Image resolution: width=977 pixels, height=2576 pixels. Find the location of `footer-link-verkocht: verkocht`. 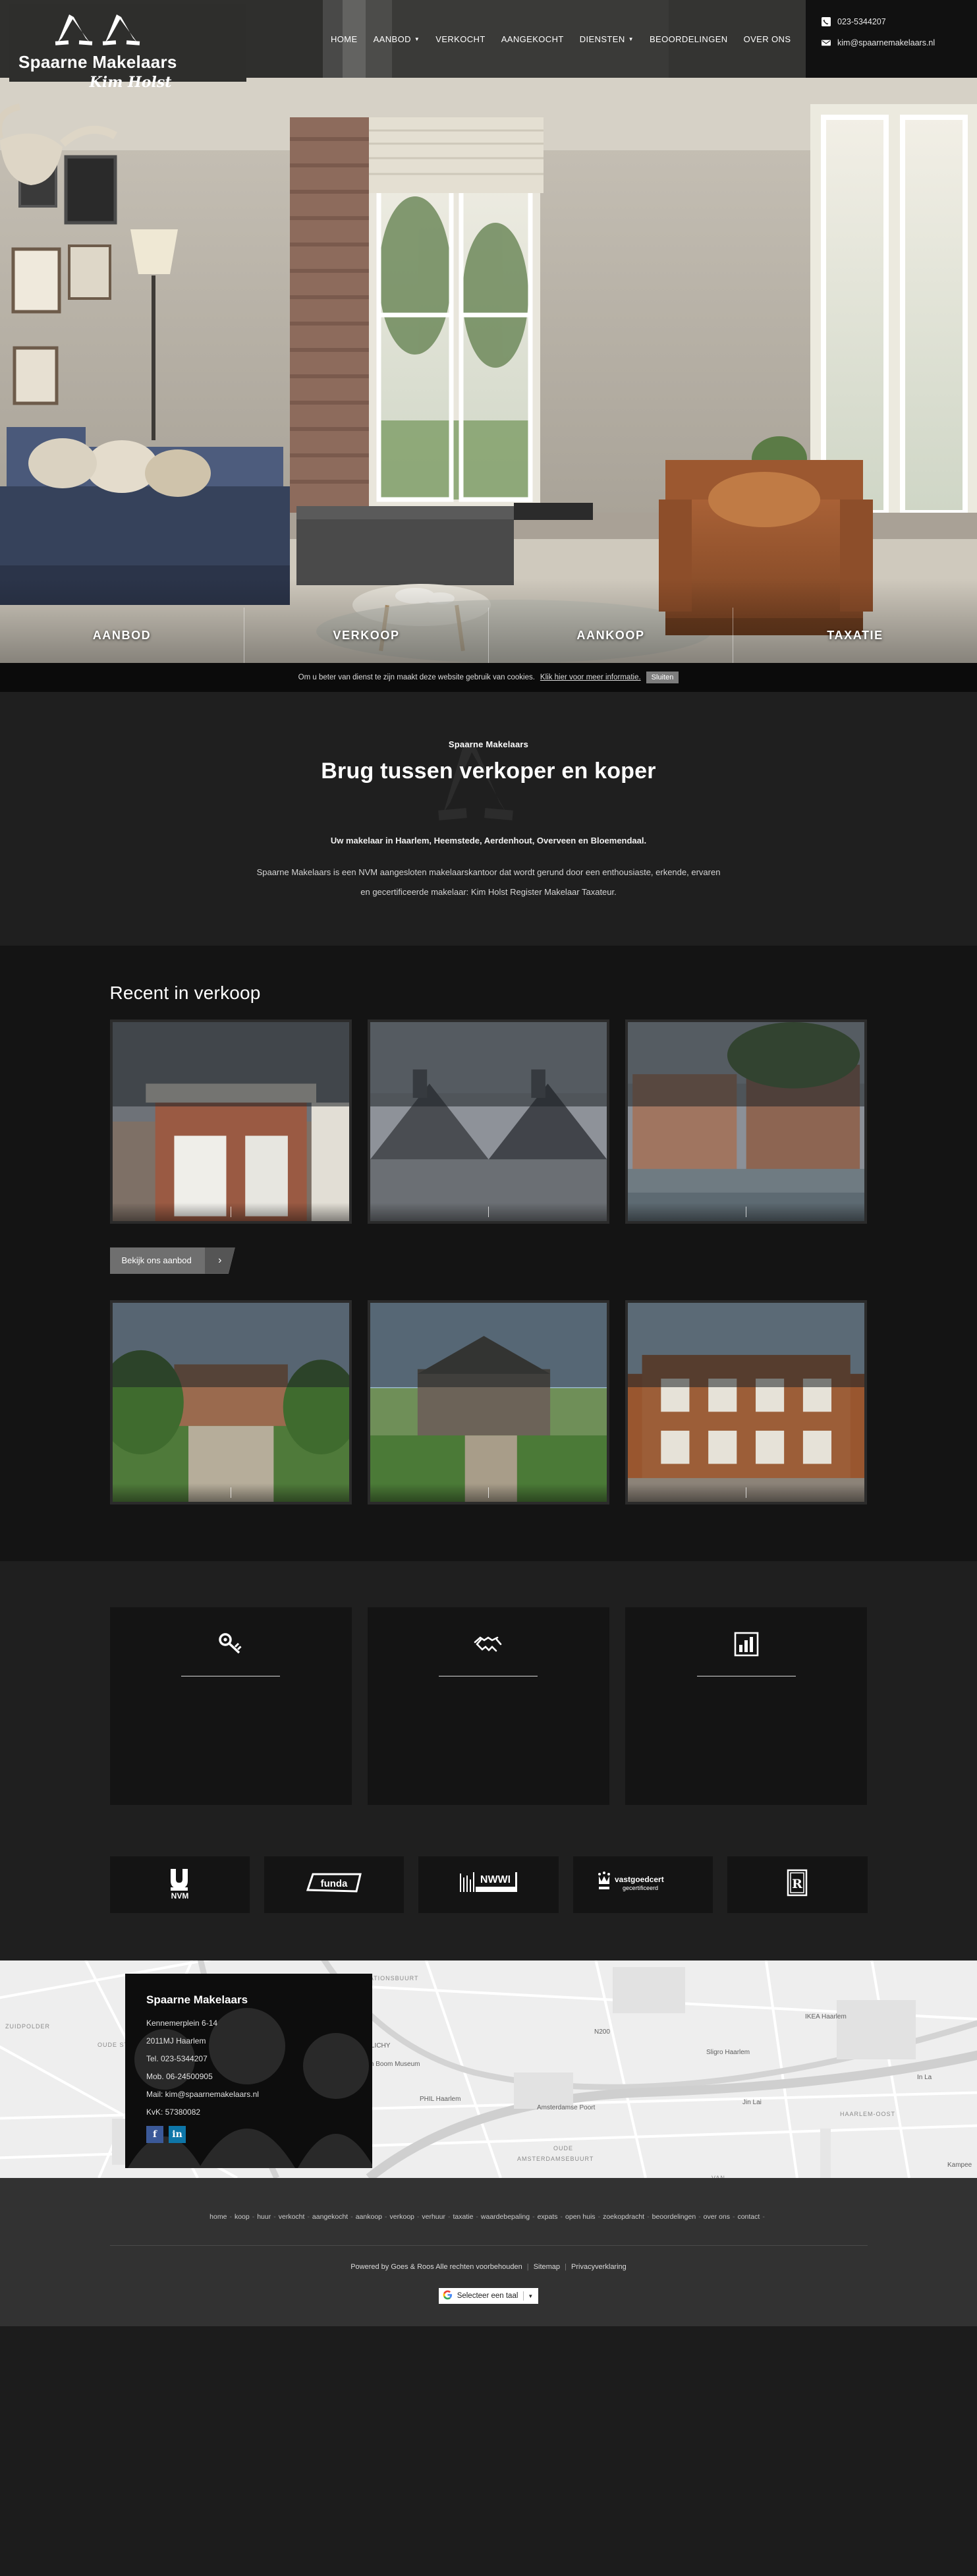

footer-link-verkocht: verkocht is located at coordinates (292, 2217).